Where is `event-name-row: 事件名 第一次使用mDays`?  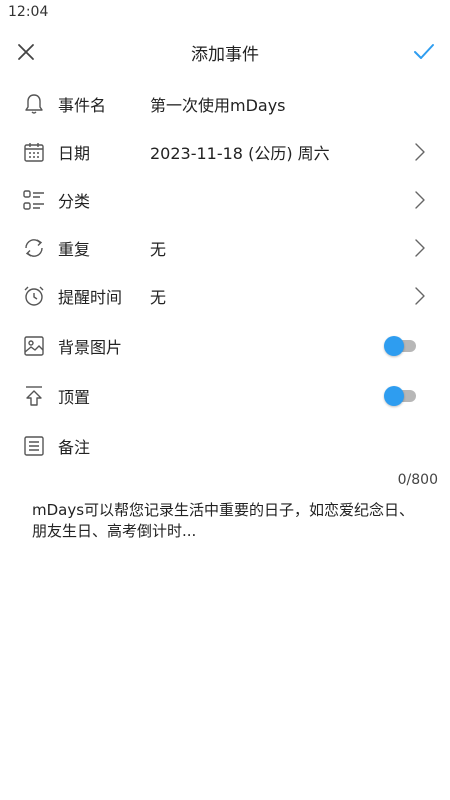 event-name-row: 事件名 第一次使用mDays is located at coordinates (225, 104).